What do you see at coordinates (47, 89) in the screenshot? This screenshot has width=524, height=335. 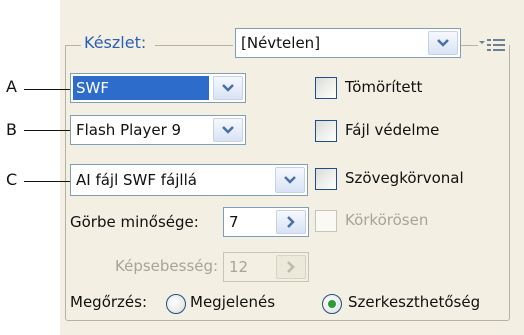 I see `callout-a-leader` at bounding box center [47, 89].